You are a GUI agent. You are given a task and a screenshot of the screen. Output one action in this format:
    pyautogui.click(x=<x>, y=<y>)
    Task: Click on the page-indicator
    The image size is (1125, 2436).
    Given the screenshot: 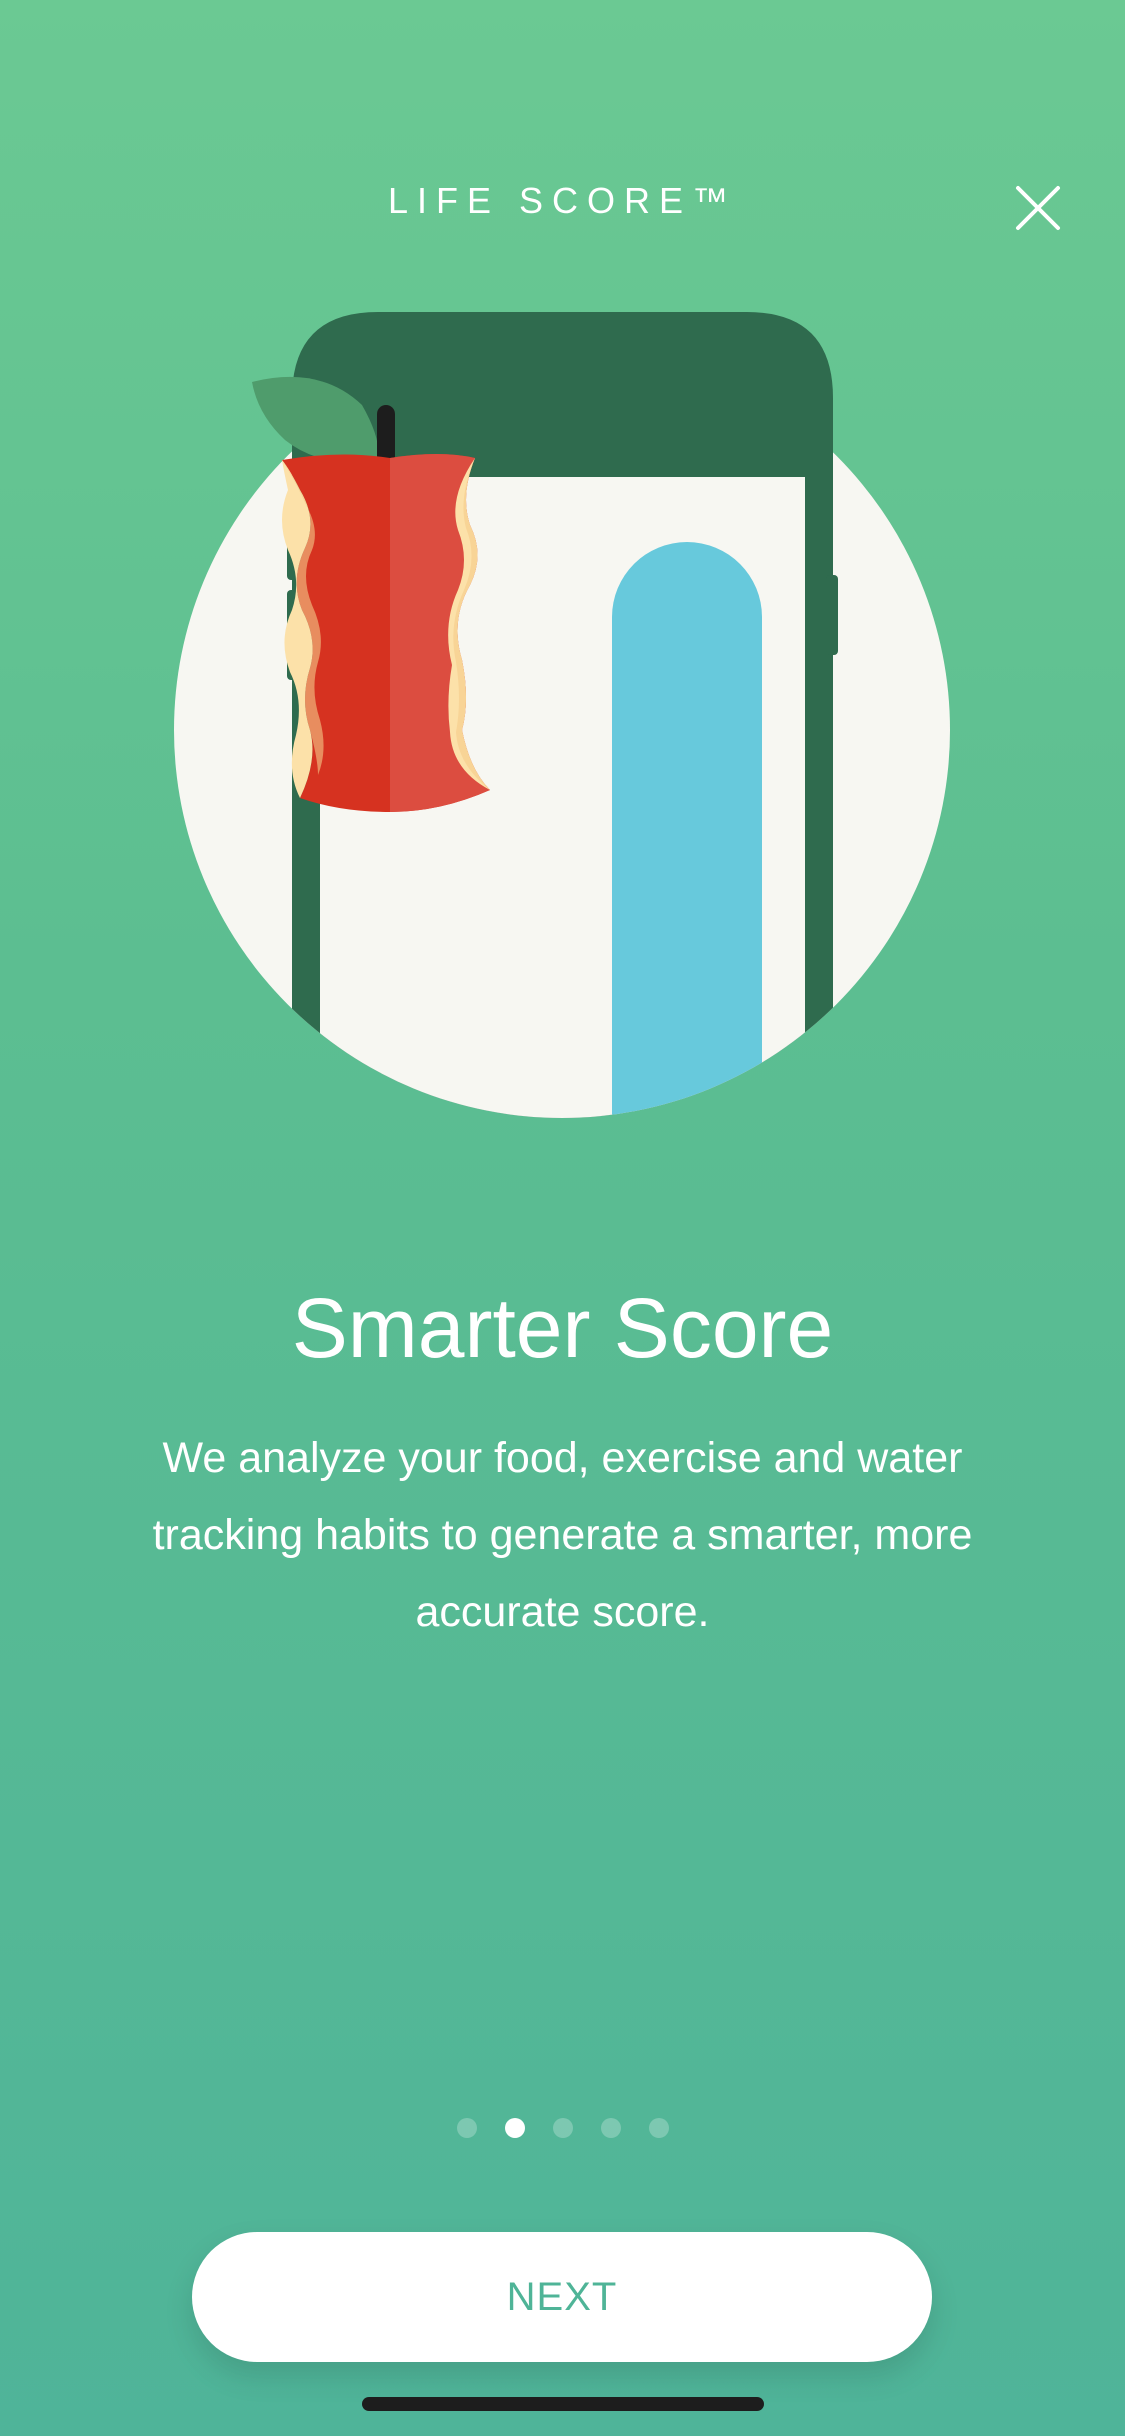 What is the action you would take?
    pyautogui.click(x=562, y=2128)
    